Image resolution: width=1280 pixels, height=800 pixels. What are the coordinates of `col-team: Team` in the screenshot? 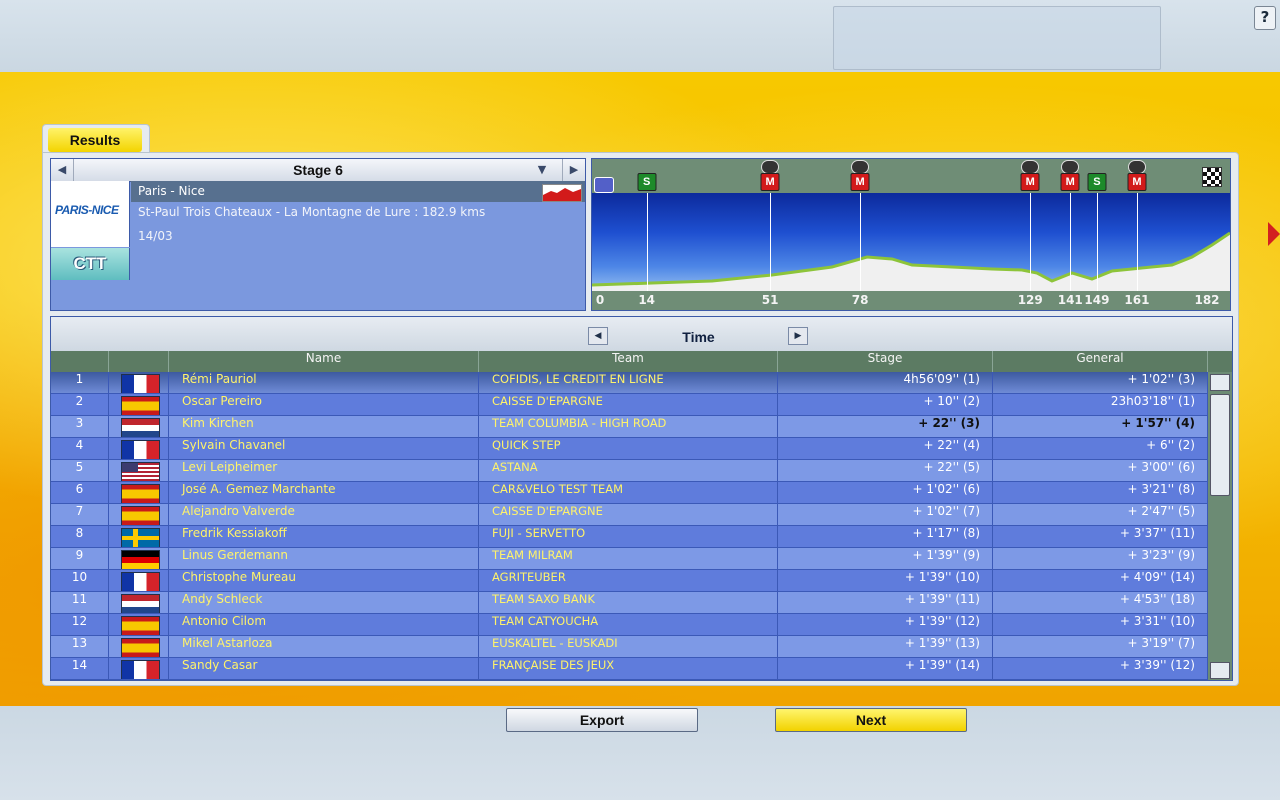 It's located at (628, 361).